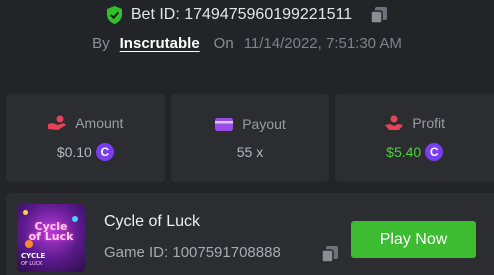 This screenshot has width=494, height=275. I want to click on payout-value: 55 x, so click(250, 152).